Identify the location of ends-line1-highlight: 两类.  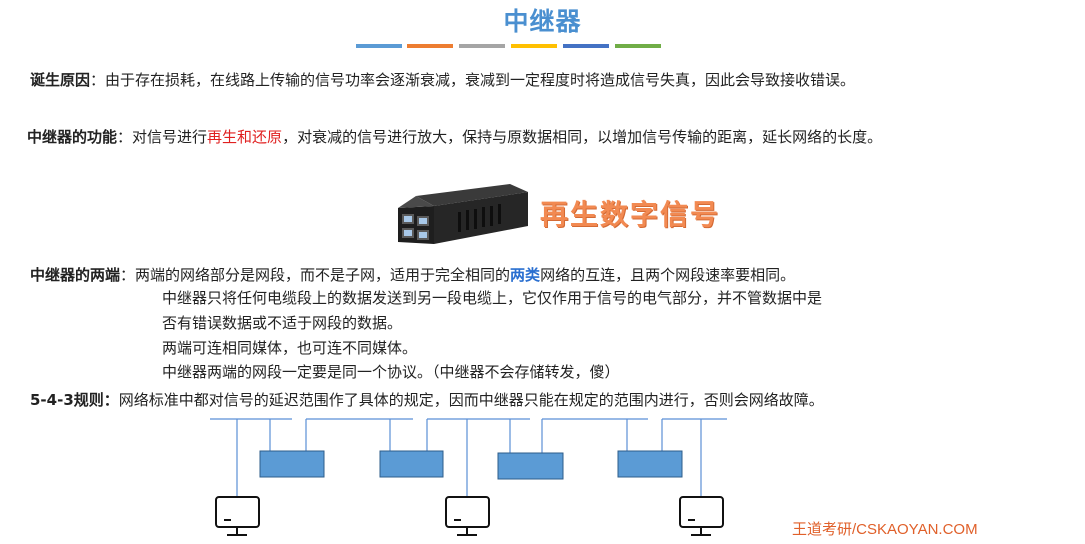
(525, 275).